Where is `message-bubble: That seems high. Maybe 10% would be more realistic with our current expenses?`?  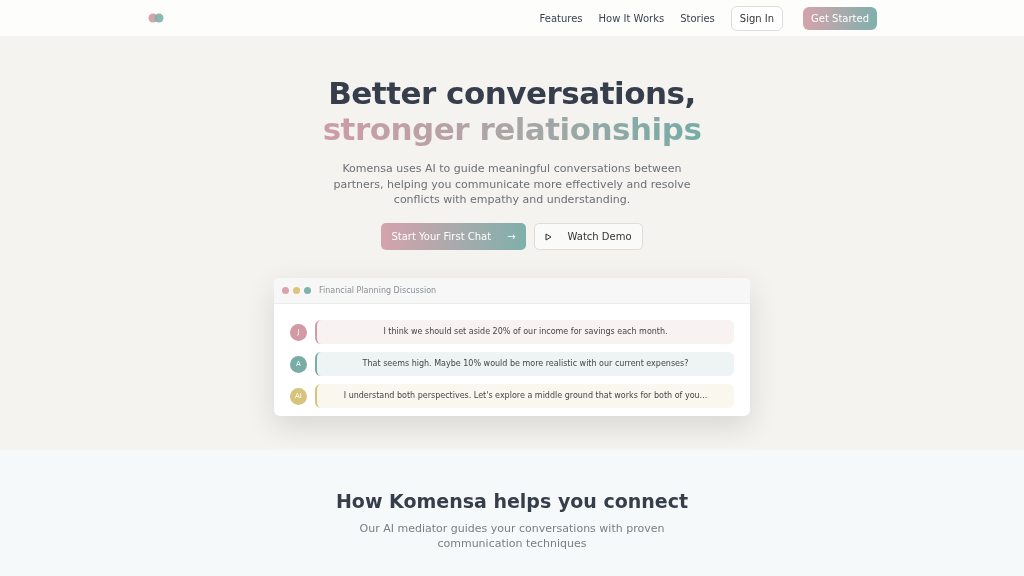 message-bubble: That seems high. Maybe 10% would be more realistic with our current expenses? is located at coordinates (524, 364).